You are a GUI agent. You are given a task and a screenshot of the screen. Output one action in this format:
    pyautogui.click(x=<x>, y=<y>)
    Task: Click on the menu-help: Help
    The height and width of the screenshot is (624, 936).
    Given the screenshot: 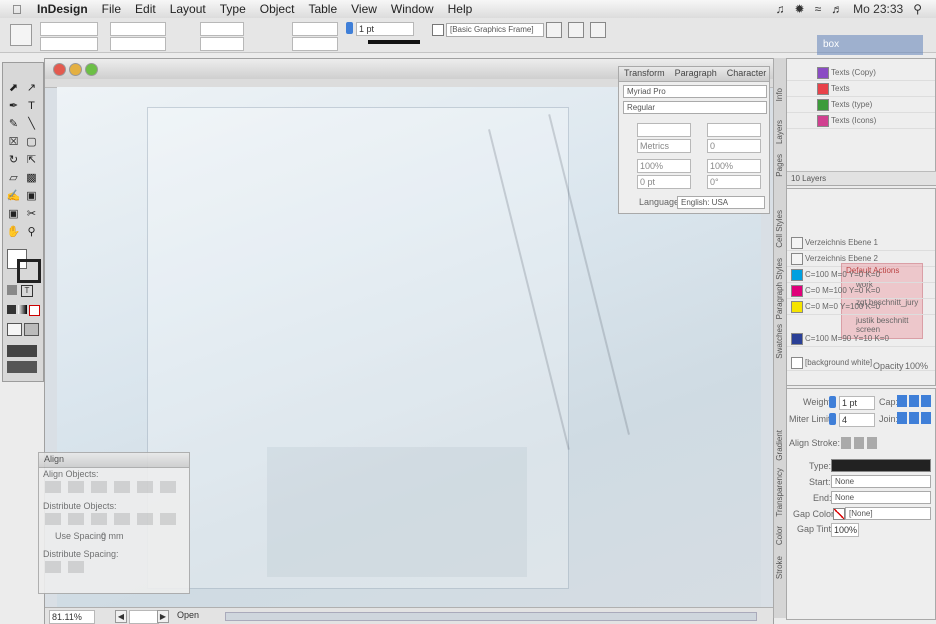 What is the action you would take?
    pyautogui.click(x=460, y=9)
    